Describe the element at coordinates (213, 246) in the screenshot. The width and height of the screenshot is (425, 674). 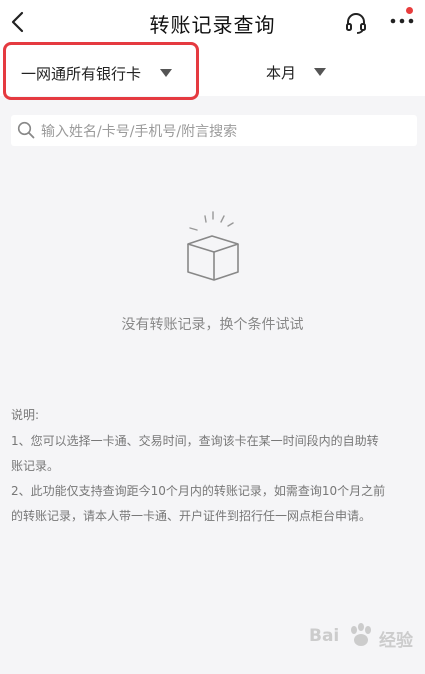
I see `empty-box-icon` at that location.